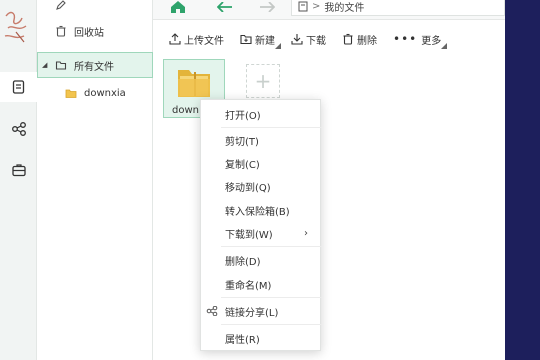  I want to click on rail-toolbox-button, so click(18, 170).